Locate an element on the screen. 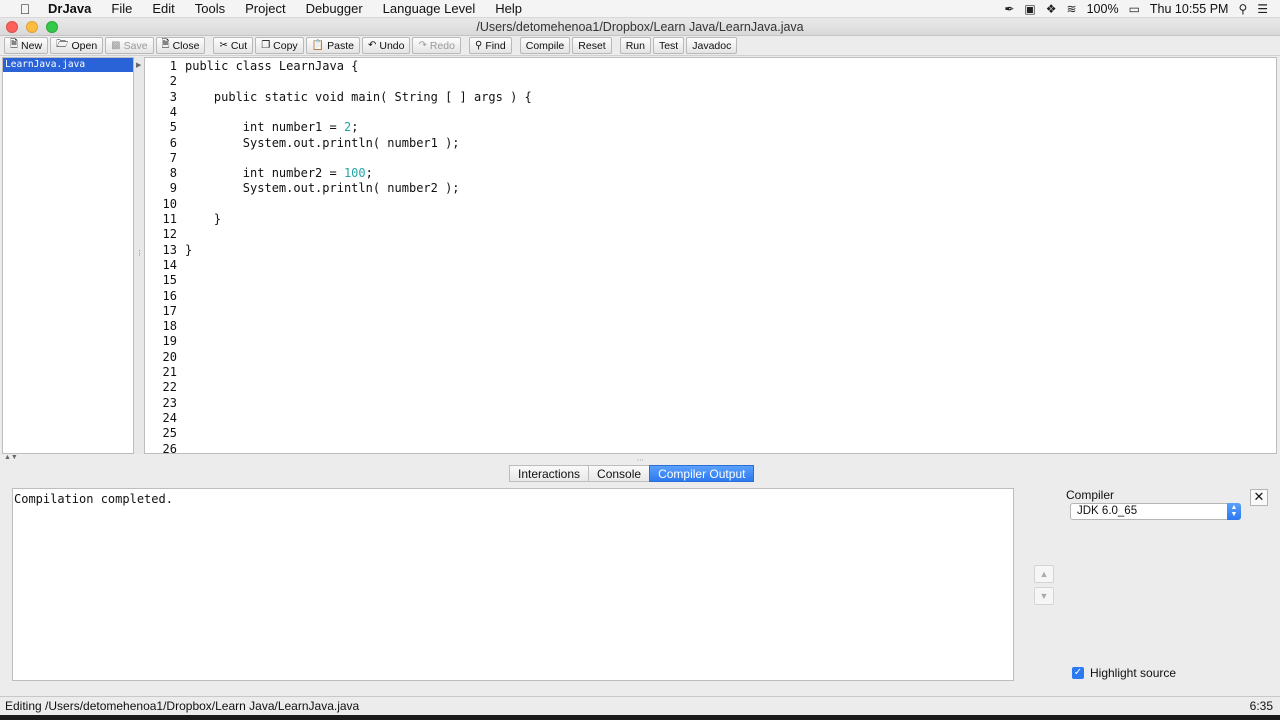  line-number: 21 is located at coordinates (169, 372).